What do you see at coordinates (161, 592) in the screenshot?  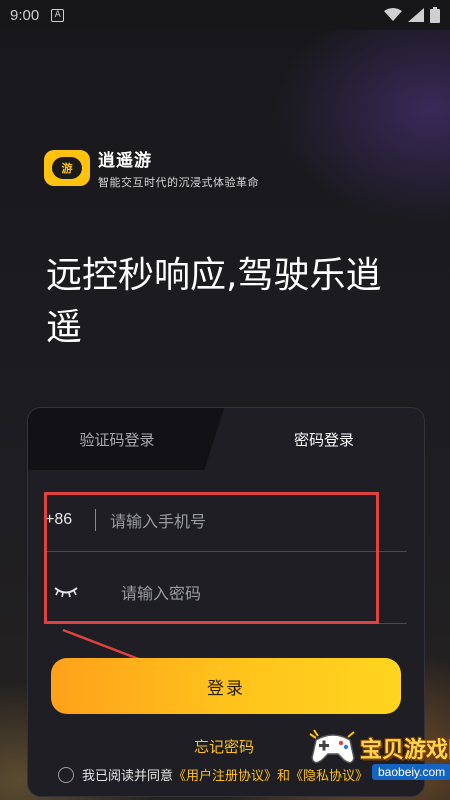 I see `password-input: 请输入密码` at bounding box center [161, 592].